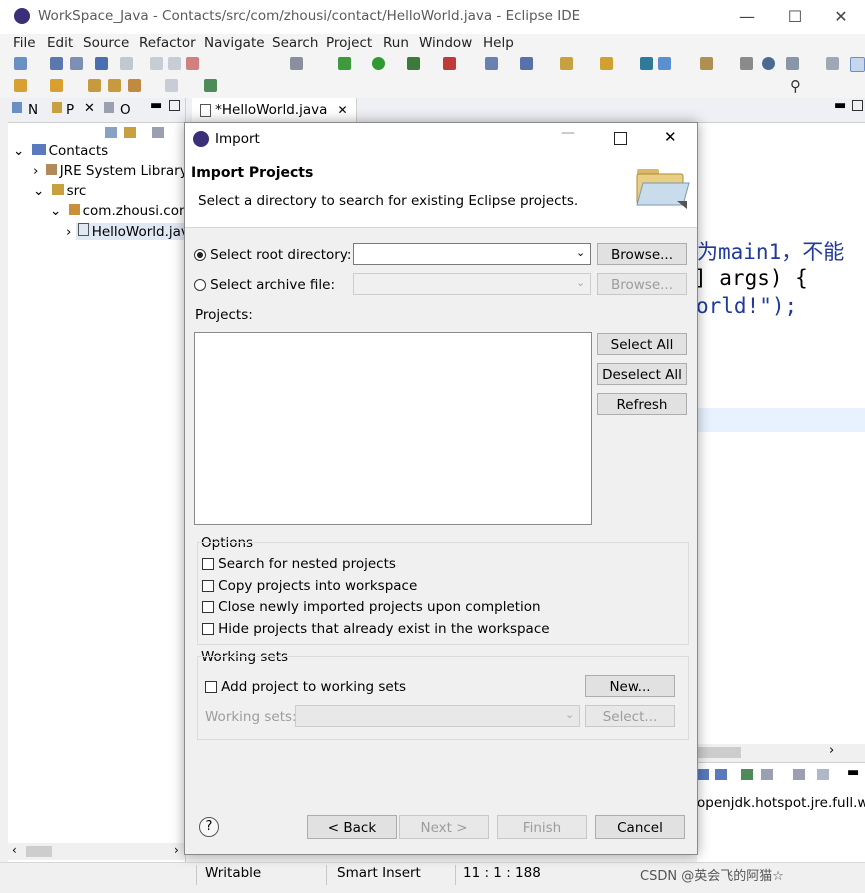 This screenshot has width=865, height=893. What do you see at coordinates (192, 63) in the screenshot?
I see `terminate-icon` at bounding box center [192, 63].